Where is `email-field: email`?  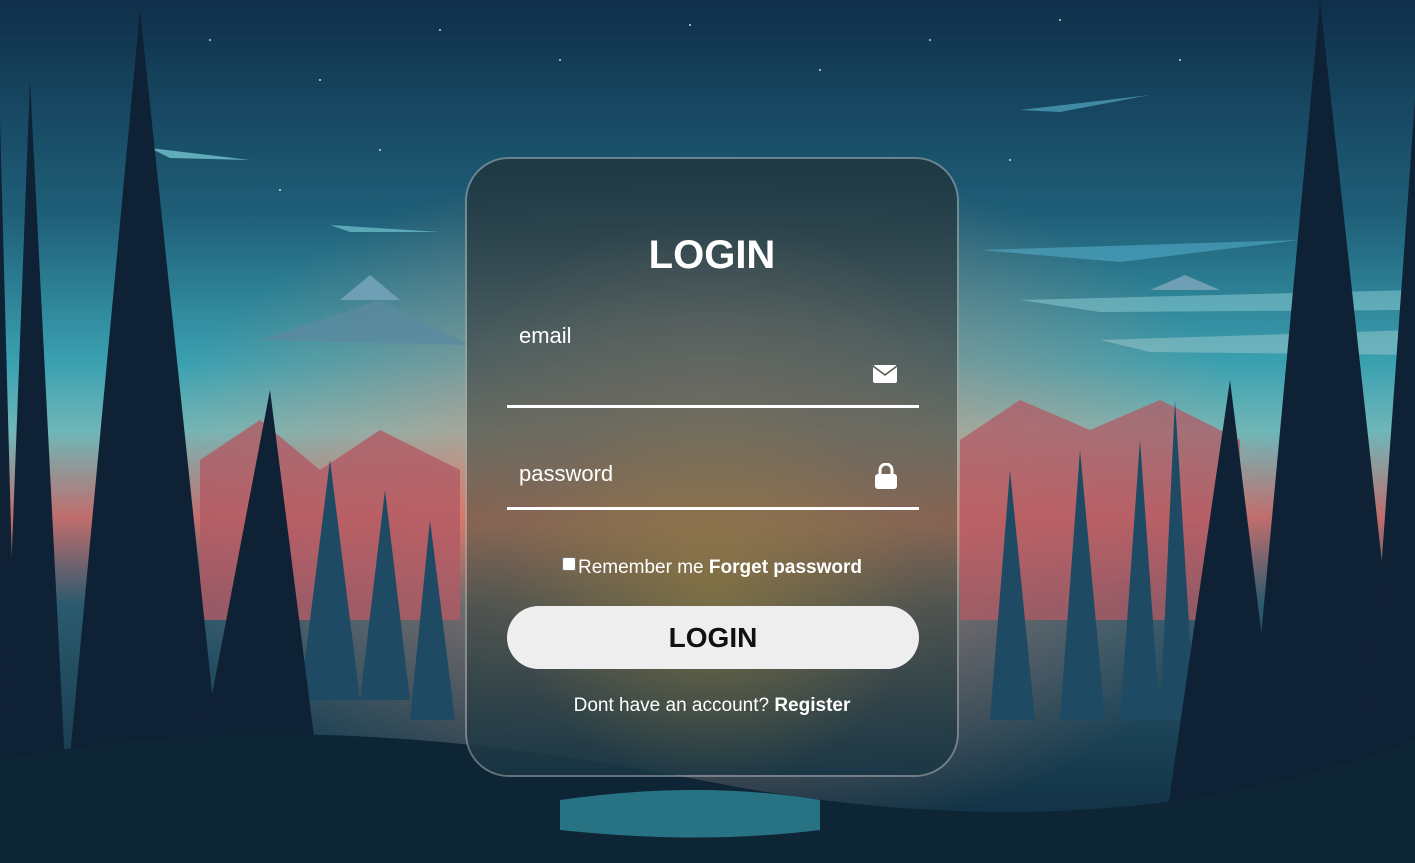 email-field: email is located at coordinates (713, 365).